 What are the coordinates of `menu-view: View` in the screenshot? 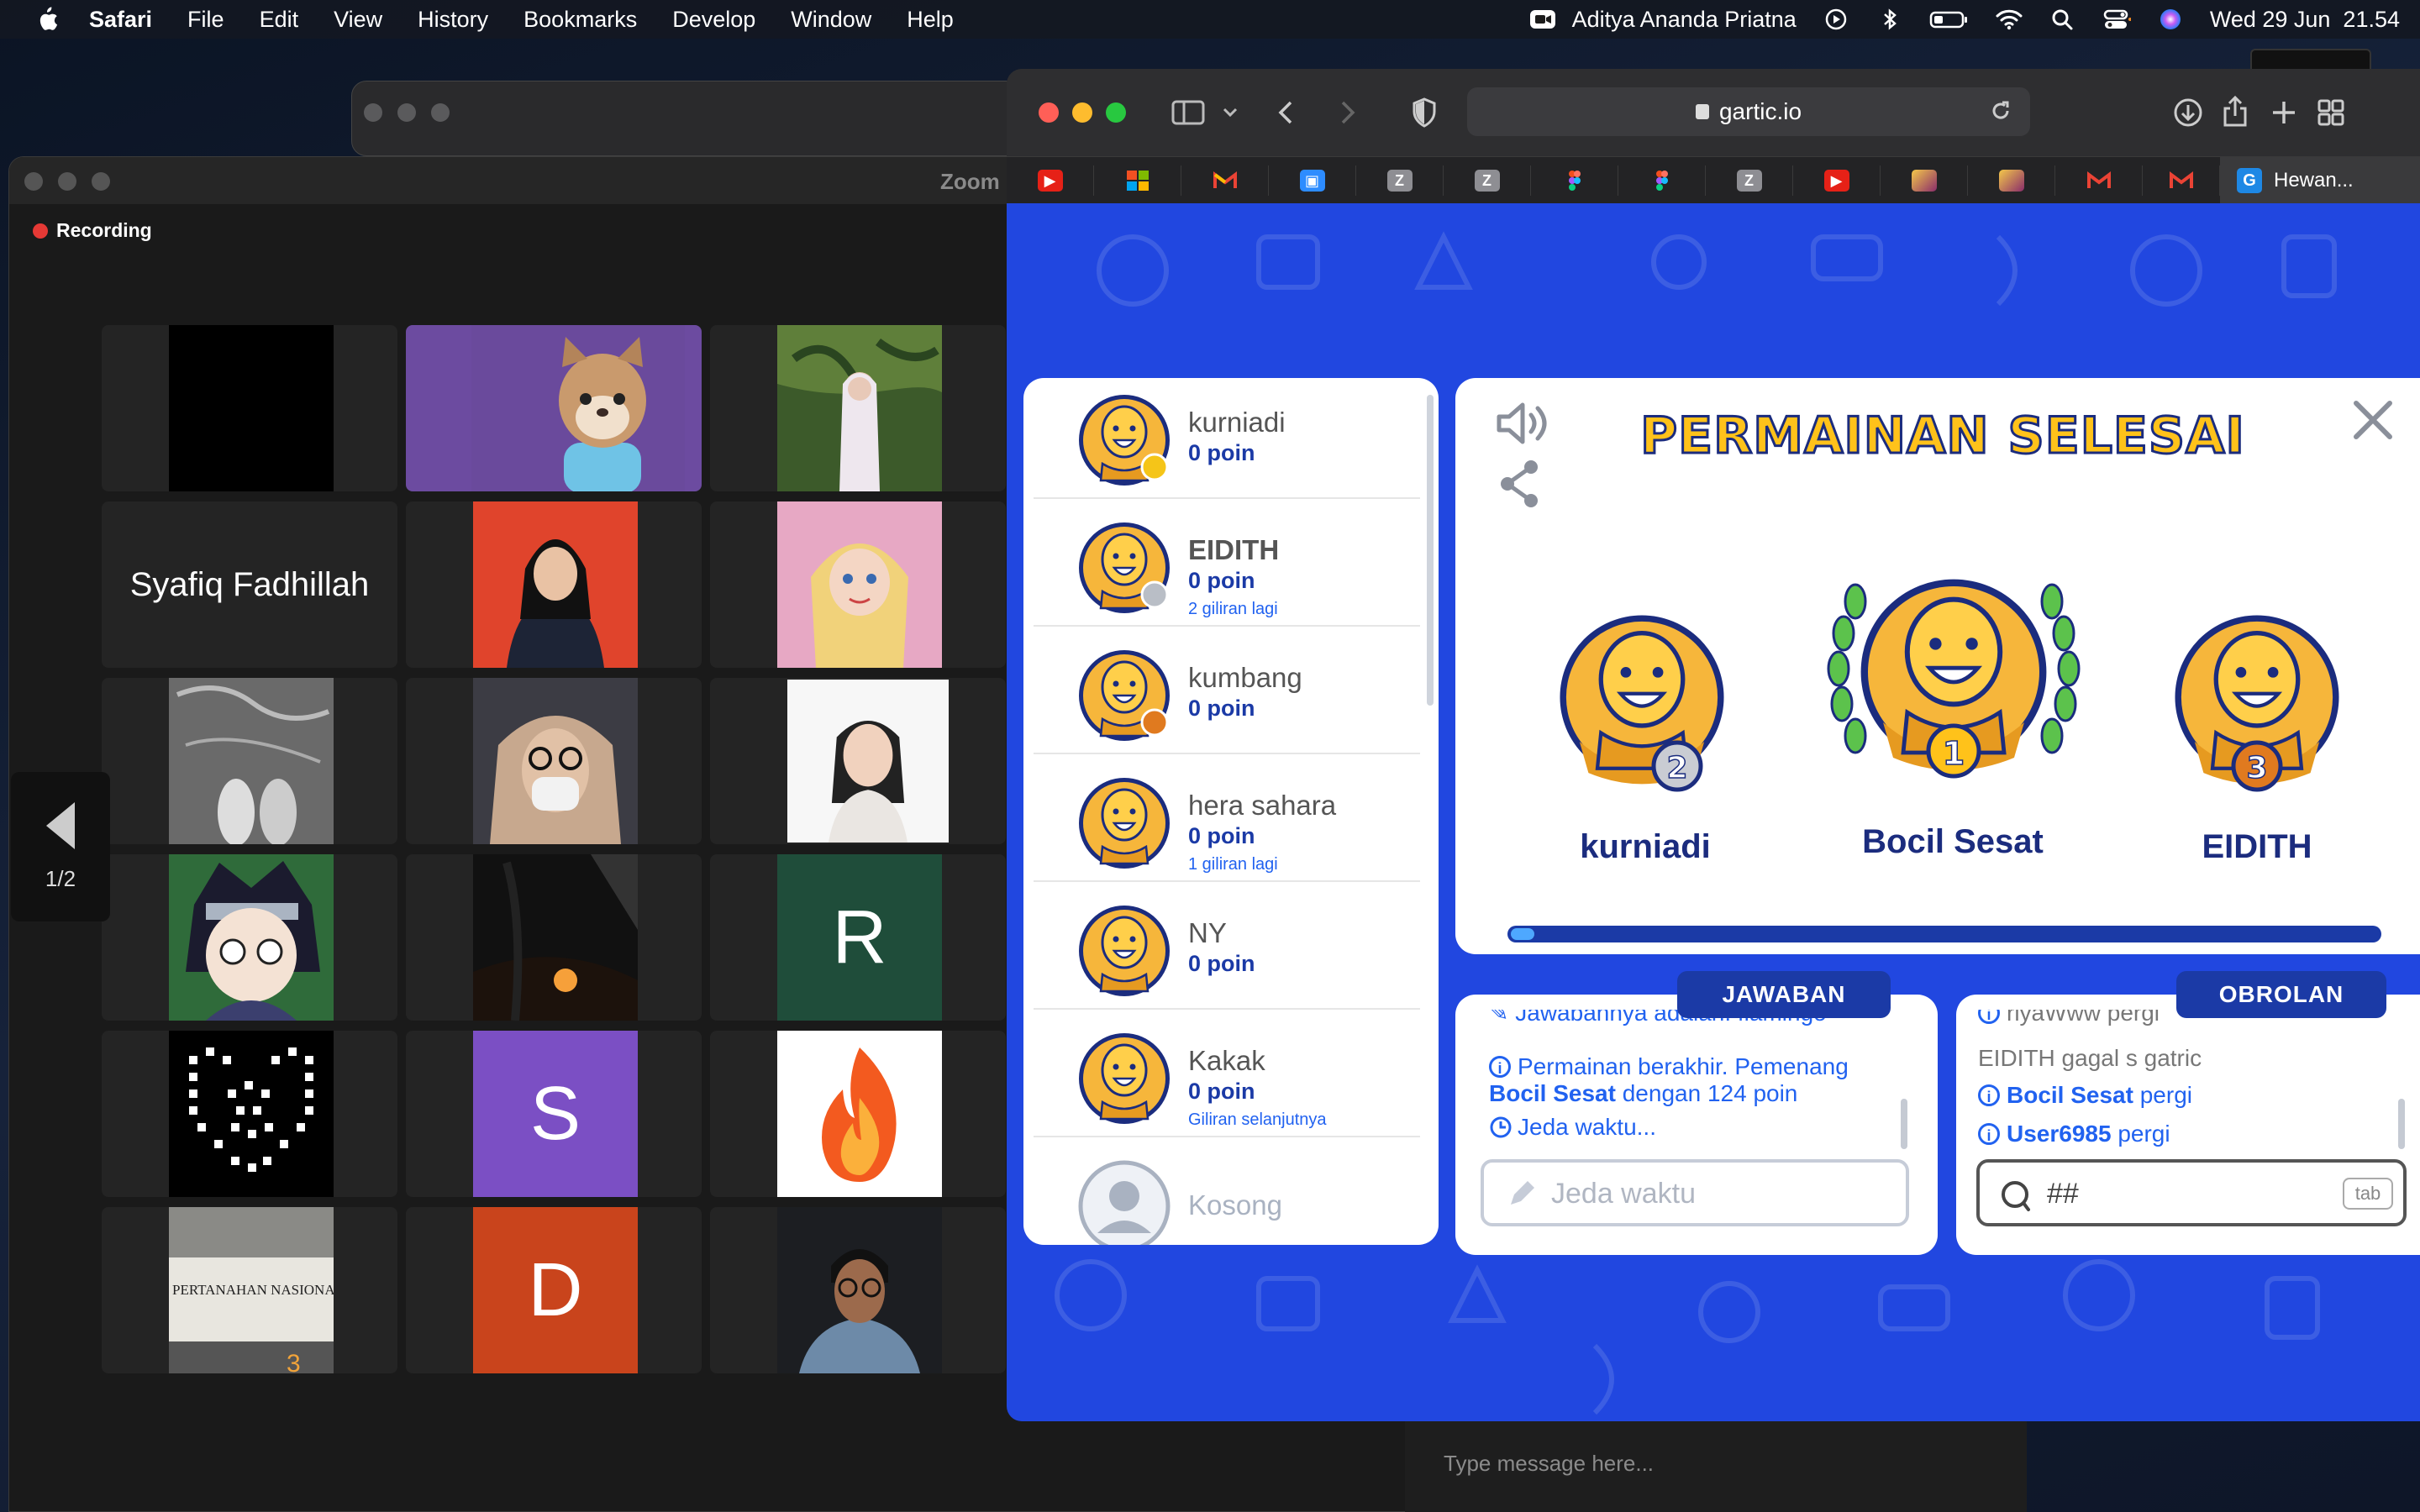 It's located at (358, 20).